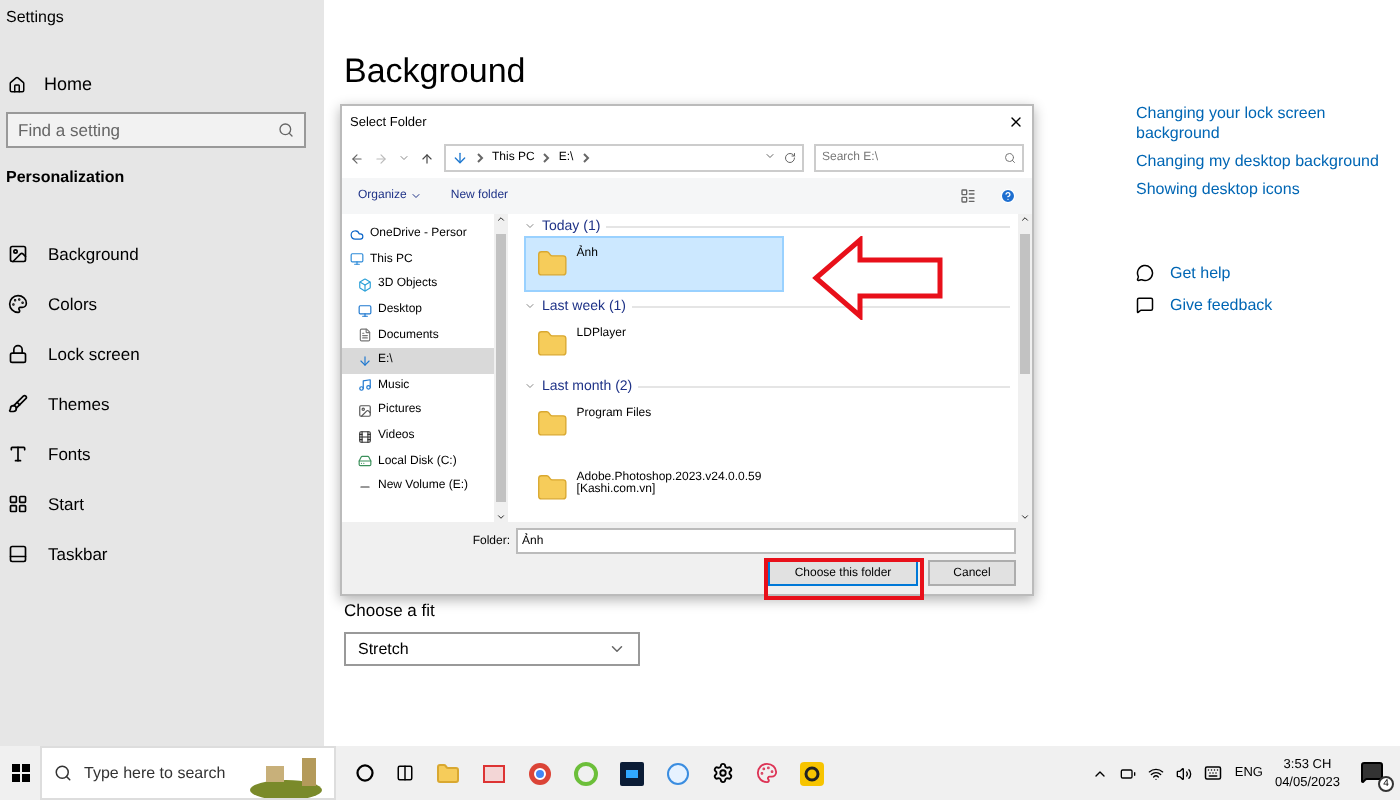 The width and height of the screenshot is (1400, 800). I want to click on view-icon, so click(968, 196).